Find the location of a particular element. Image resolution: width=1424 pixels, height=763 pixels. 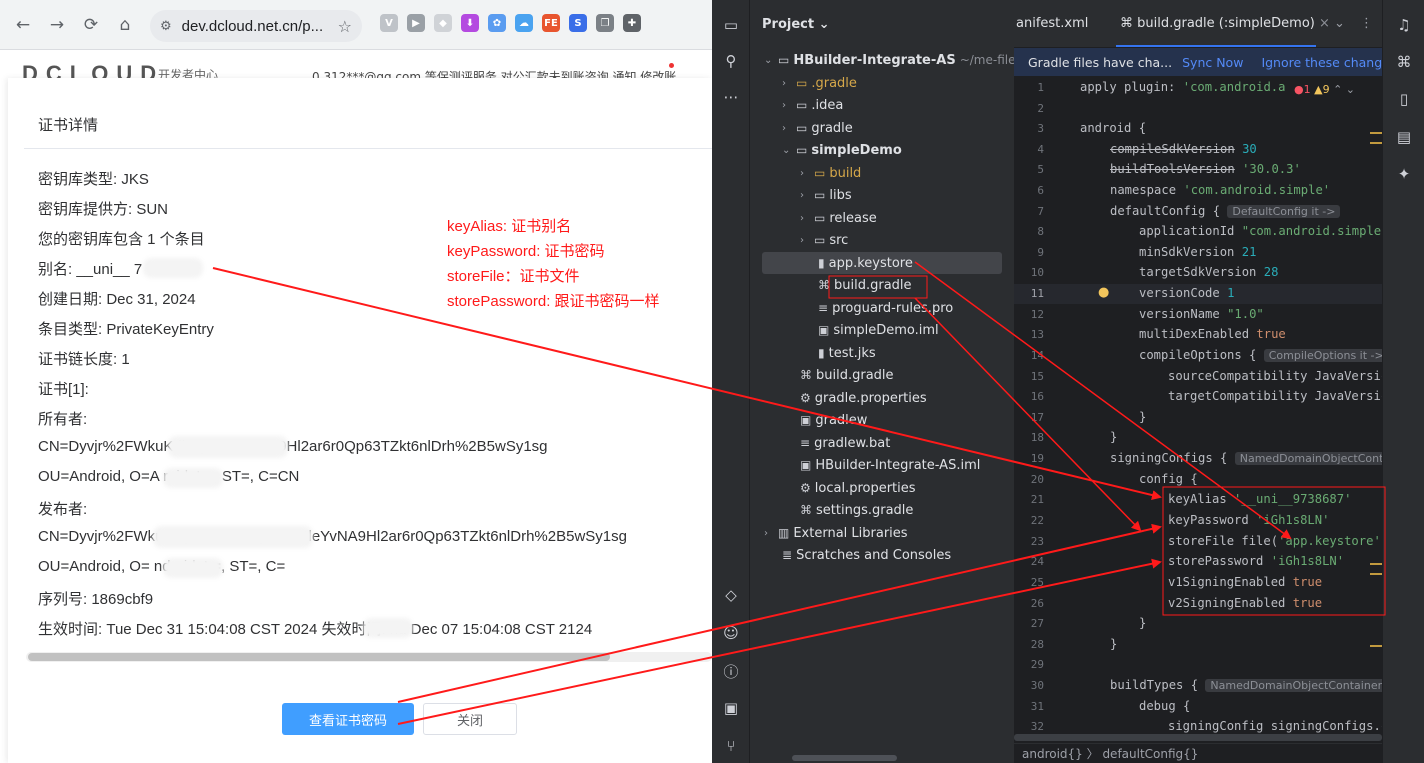

bookmark-star-icon: ☆ is located at coordinates (345, 26).